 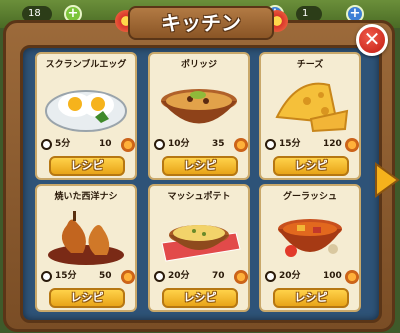 What do you see at coordinates (218, 144) in the screenshot?
I see `reward-amount: 35` at bounding box center [218, 144].